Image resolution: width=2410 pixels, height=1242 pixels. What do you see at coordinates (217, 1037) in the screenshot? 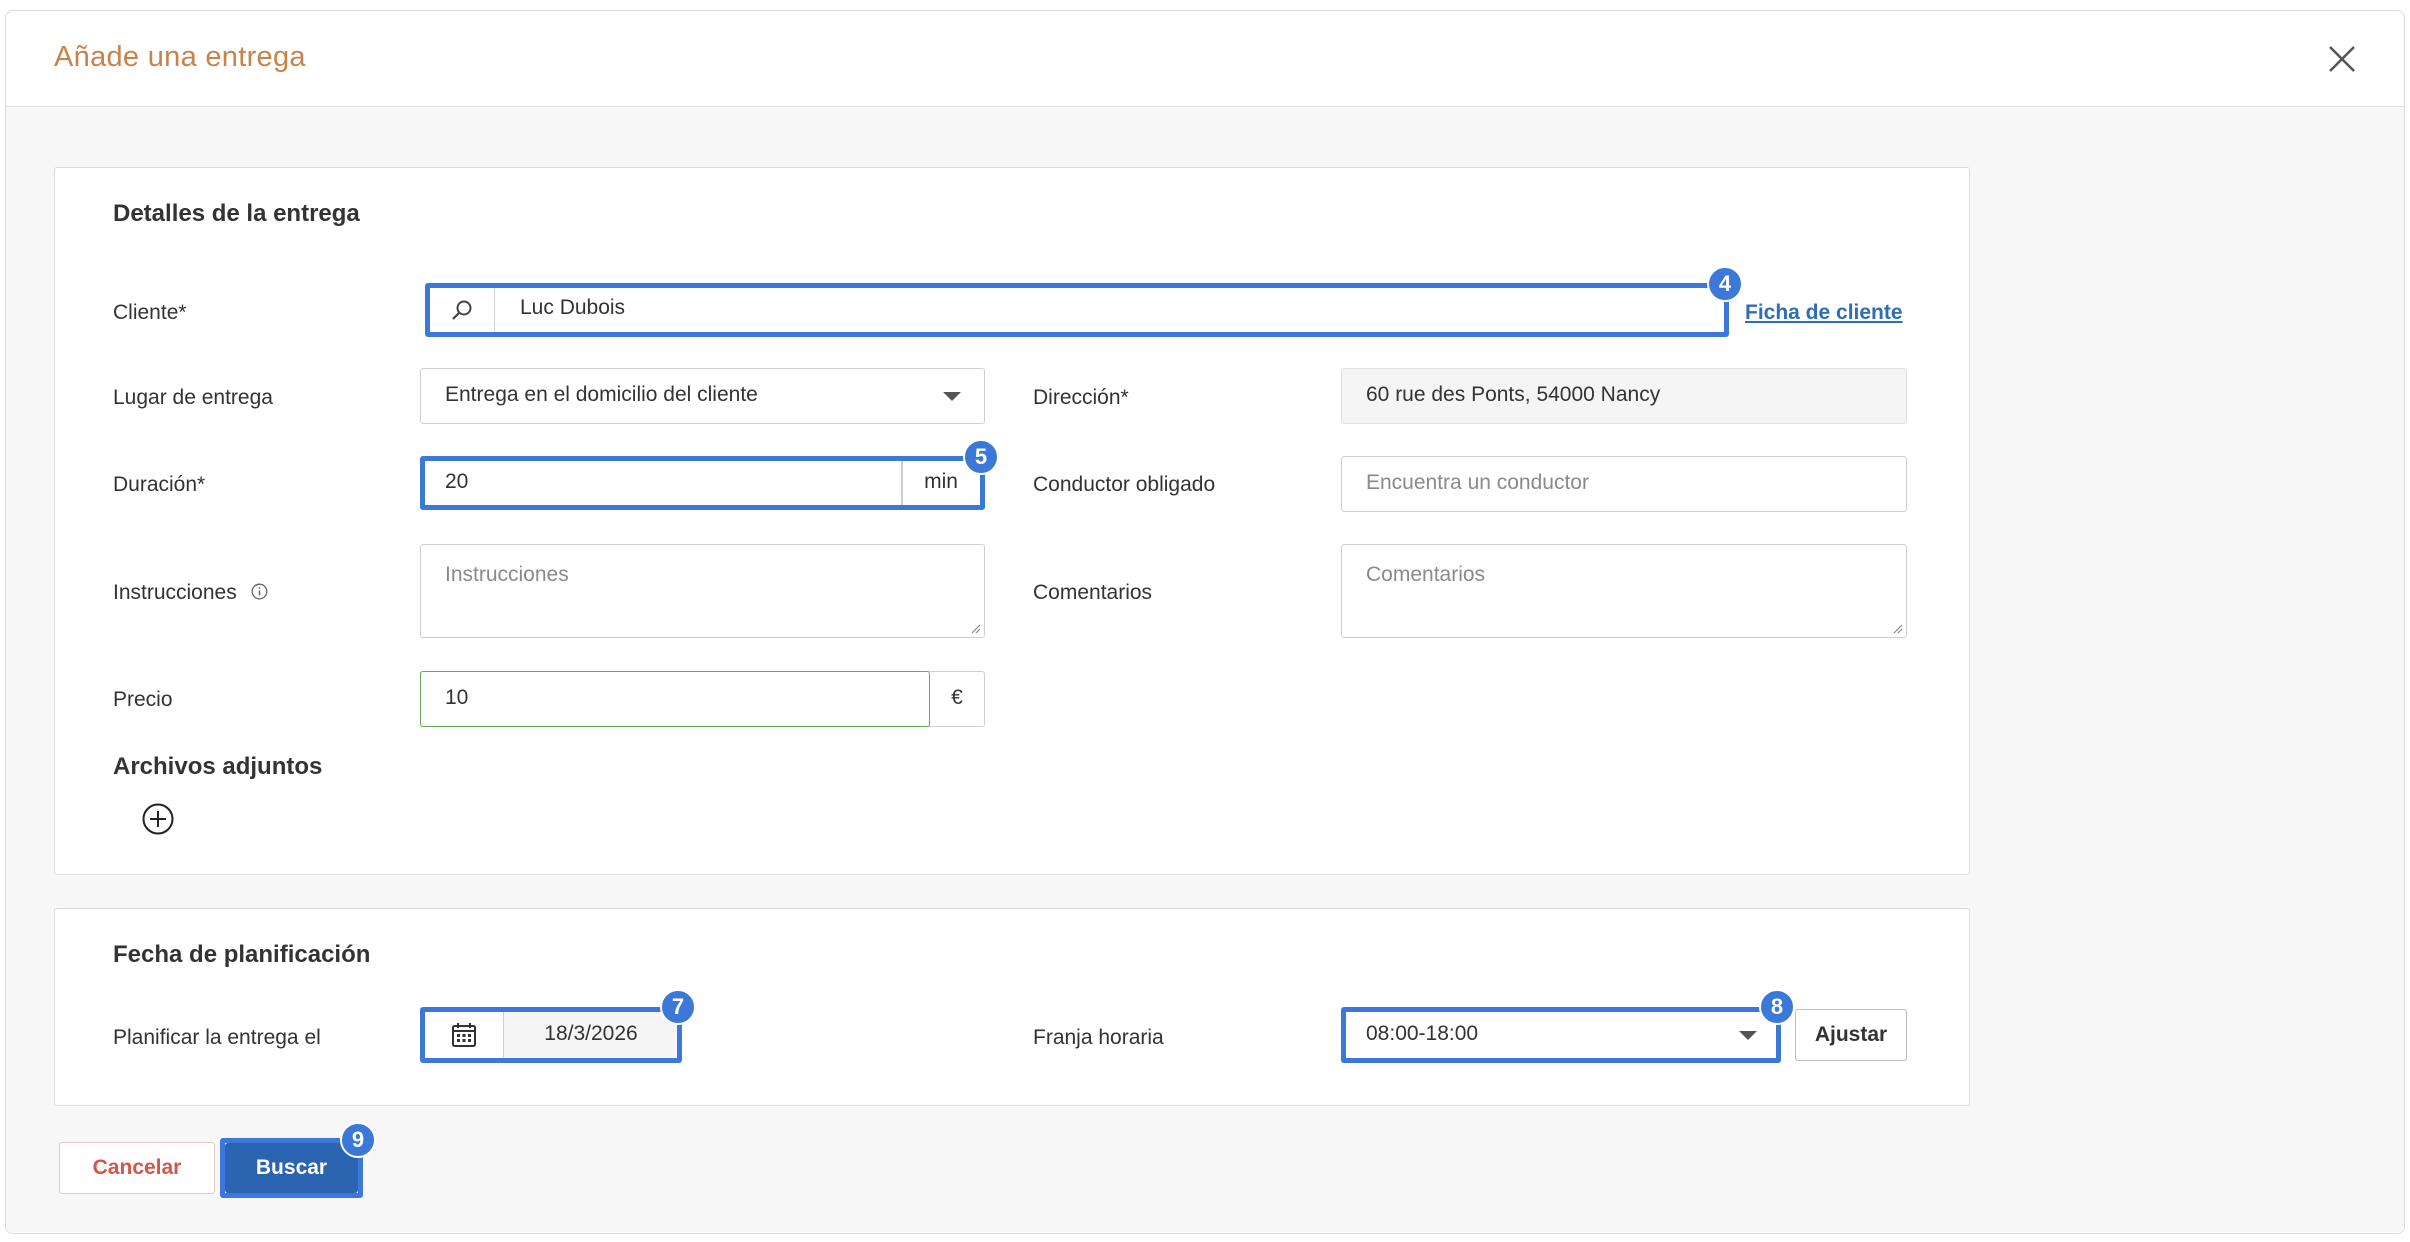
I see `plan-date-label: Planificar la entrega el` at bounding box center [217, 1037].